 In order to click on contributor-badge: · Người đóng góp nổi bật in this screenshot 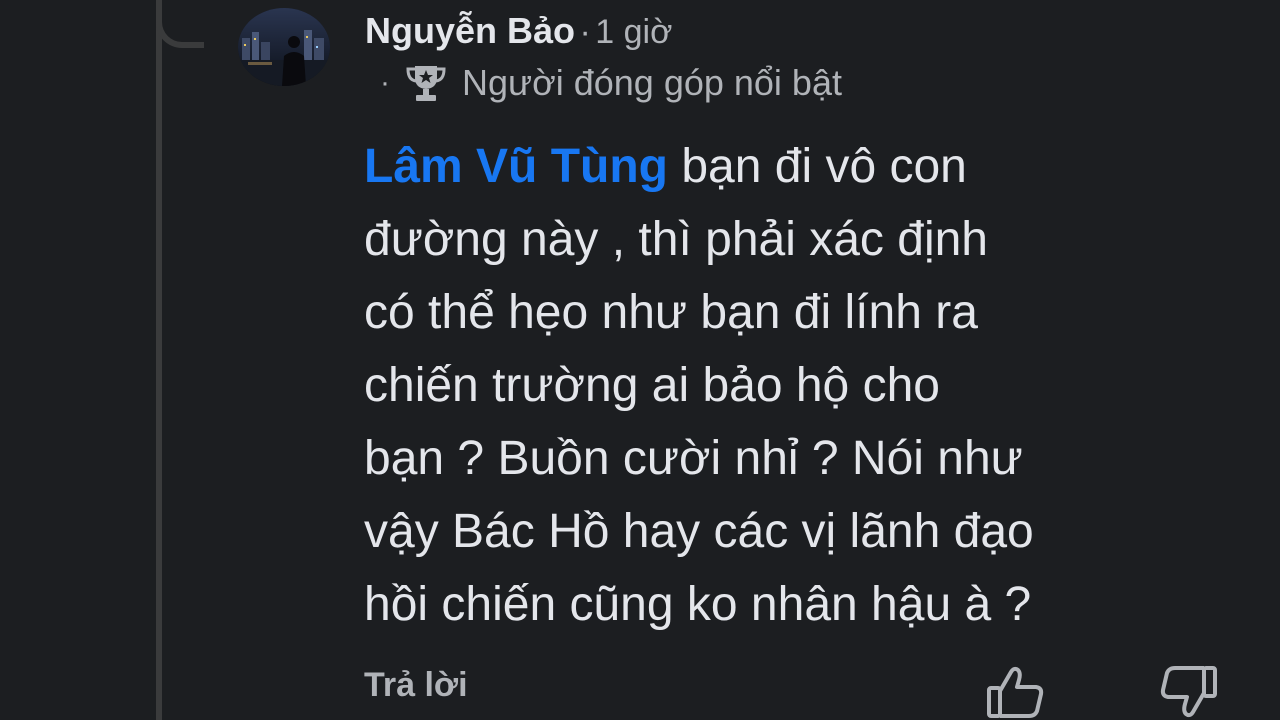, I will do `click(611, 83)`.